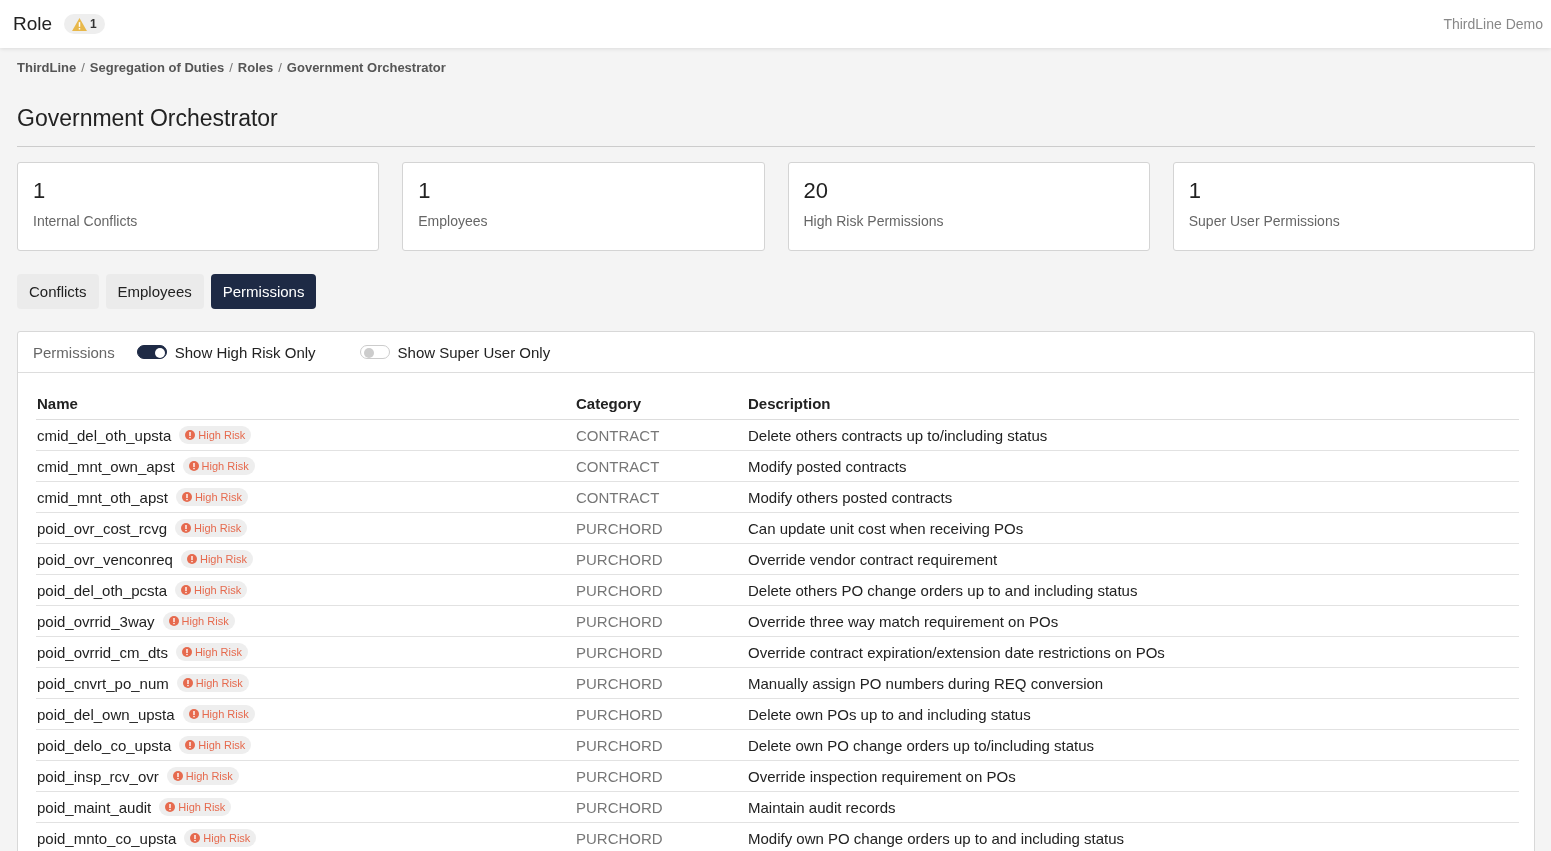 The height and width of the screenshot is (851, 1551). Describe the element at coordinates (1133, 403) in the screenshot. I see `column-header: Description` at that location.